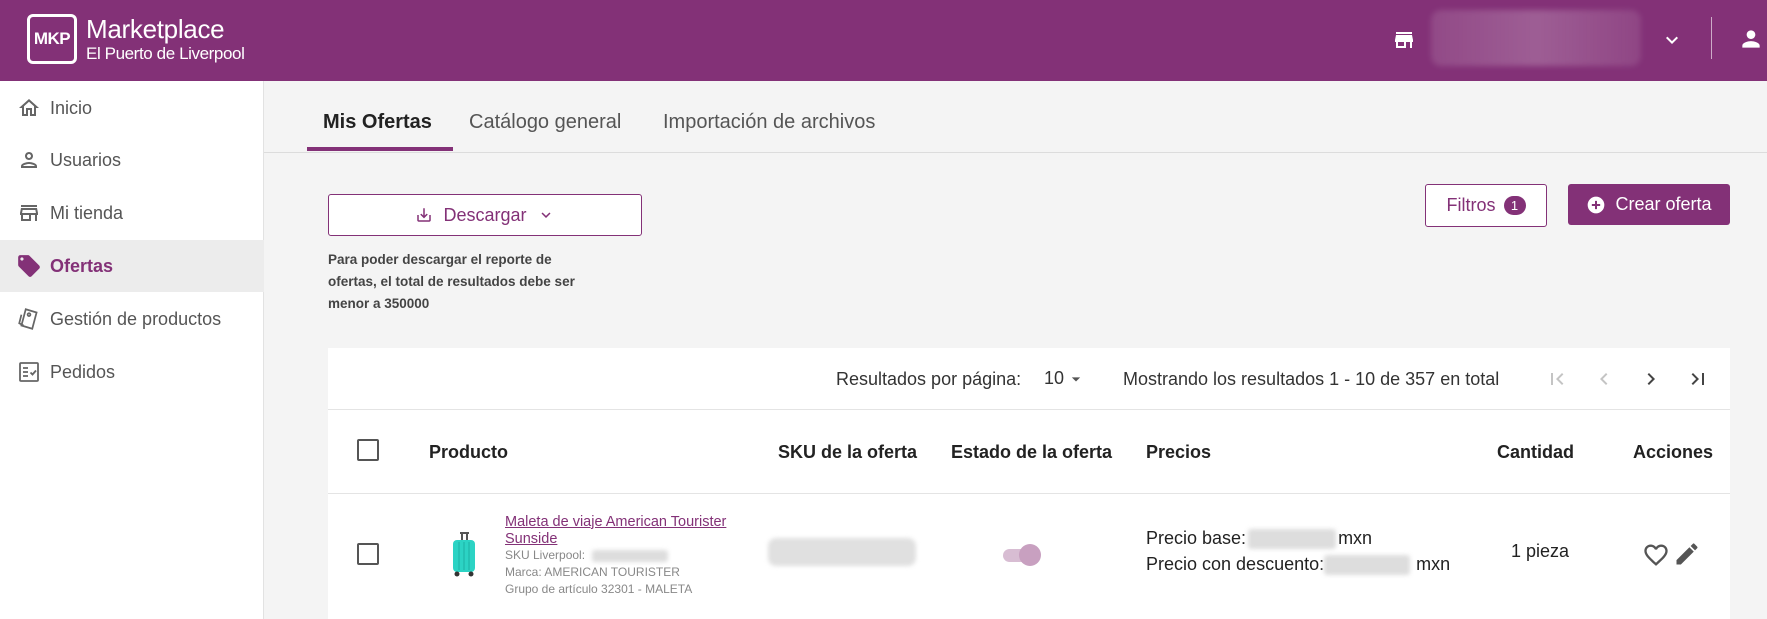 The width and height of the screenshot is (1767, 619). What do you see at coordinates (587, 555) in the screenshot?
I see `product-sku-liverpool: SKU Liverpool:` at bounding box center [587, 555].